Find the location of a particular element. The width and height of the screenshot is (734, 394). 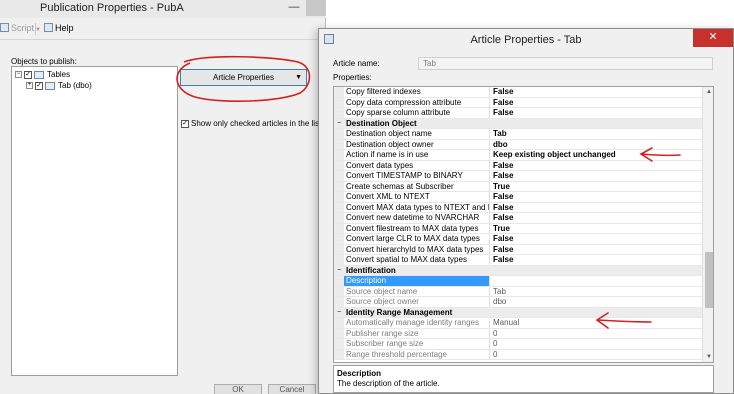

property-value is located at coordinates (596, 281).